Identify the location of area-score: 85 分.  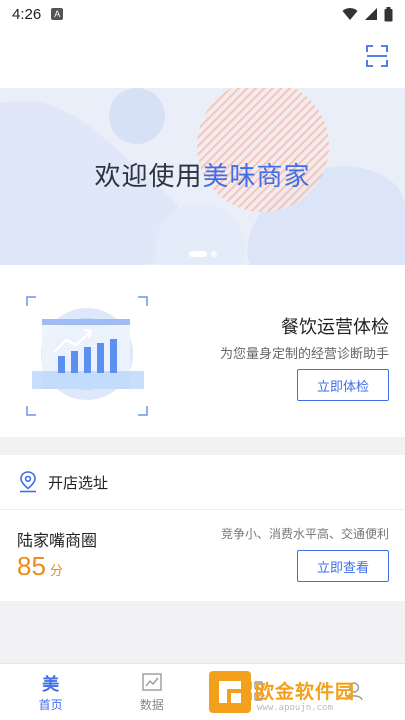
(40, 566).